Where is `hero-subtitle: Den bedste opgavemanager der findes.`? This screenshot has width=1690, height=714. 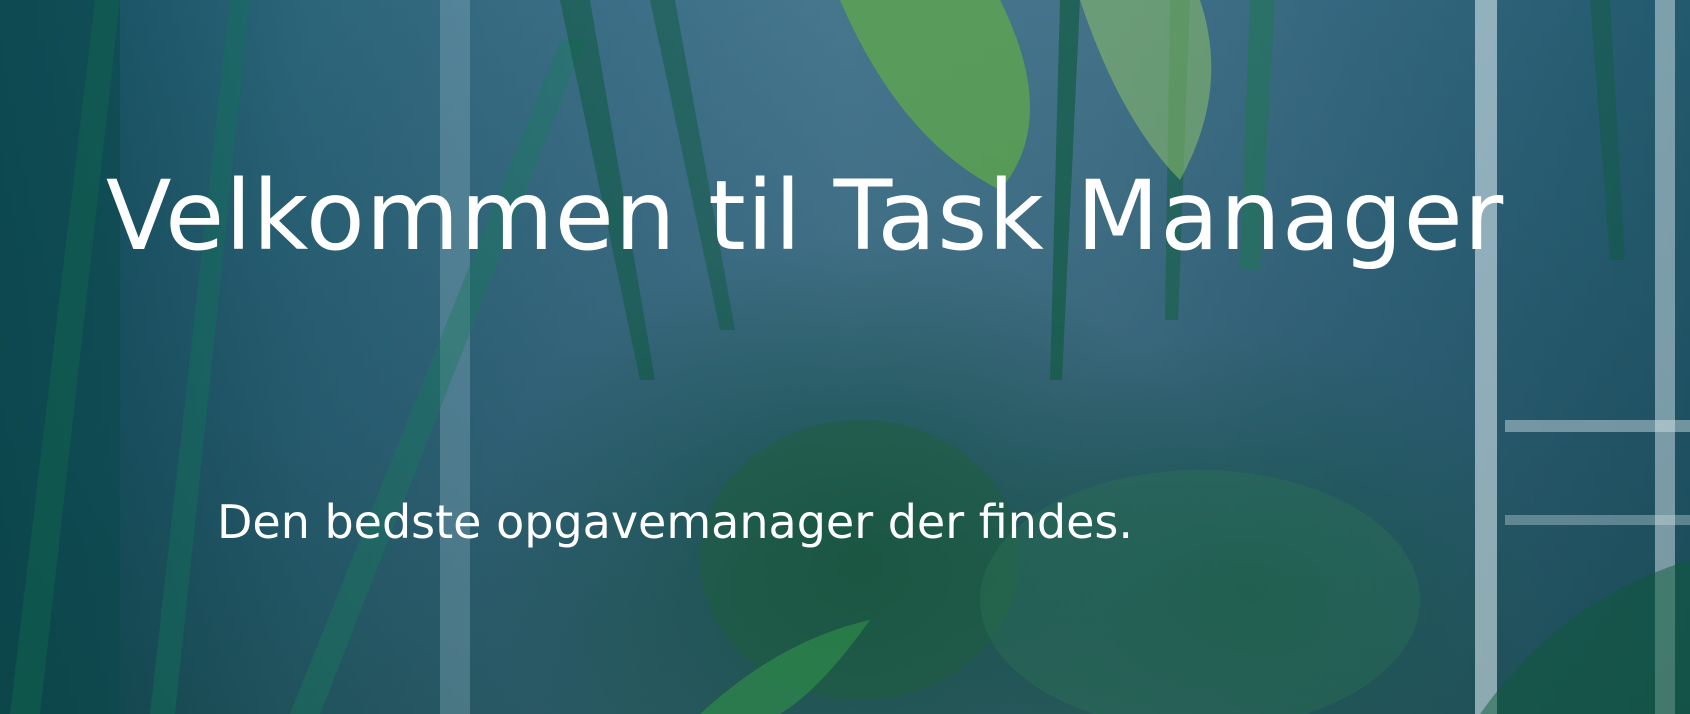
hero-subtitle: Den bedste opgavemanager der findes. is located at coordinates (674, 522).